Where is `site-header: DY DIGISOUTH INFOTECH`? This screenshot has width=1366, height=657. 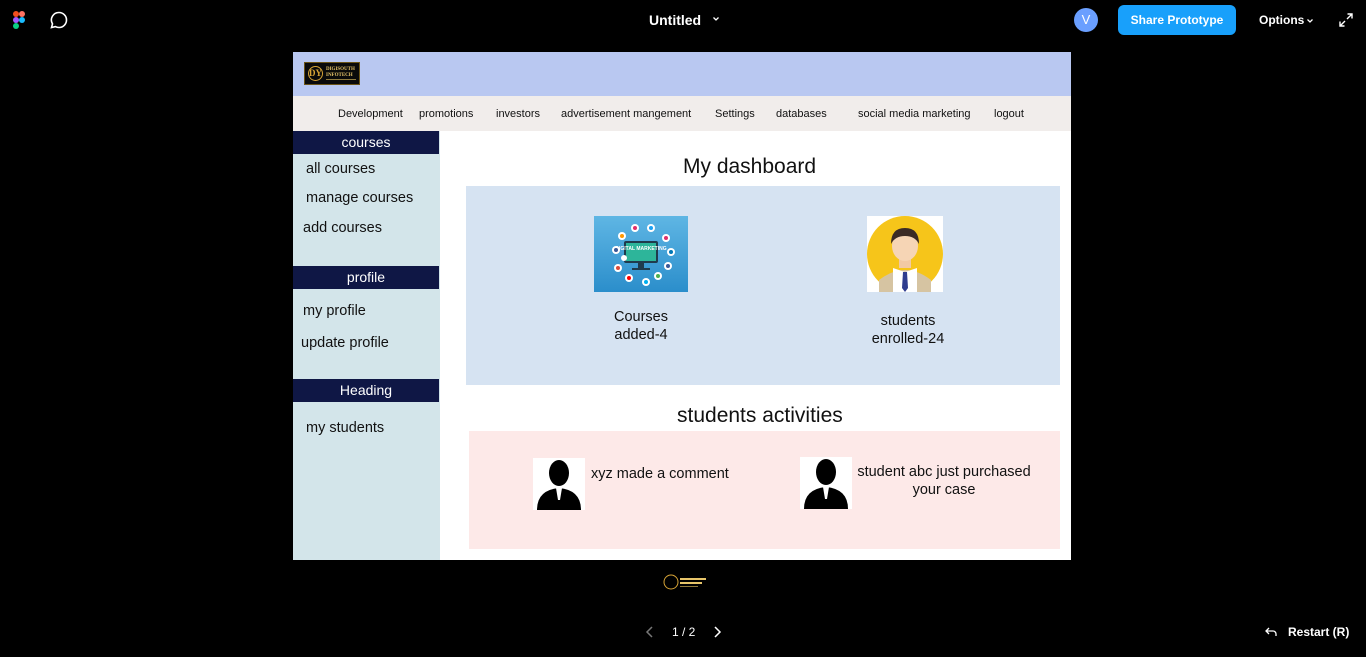 site-header: DY DIGISOUTH INFOTECH is located at coordinates (682, 74).